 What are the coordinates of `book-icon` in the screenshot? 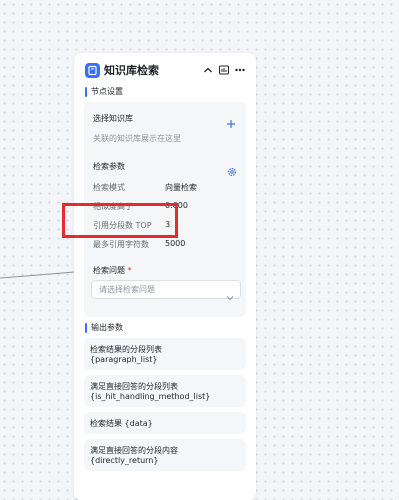 It's located at (92, 70).